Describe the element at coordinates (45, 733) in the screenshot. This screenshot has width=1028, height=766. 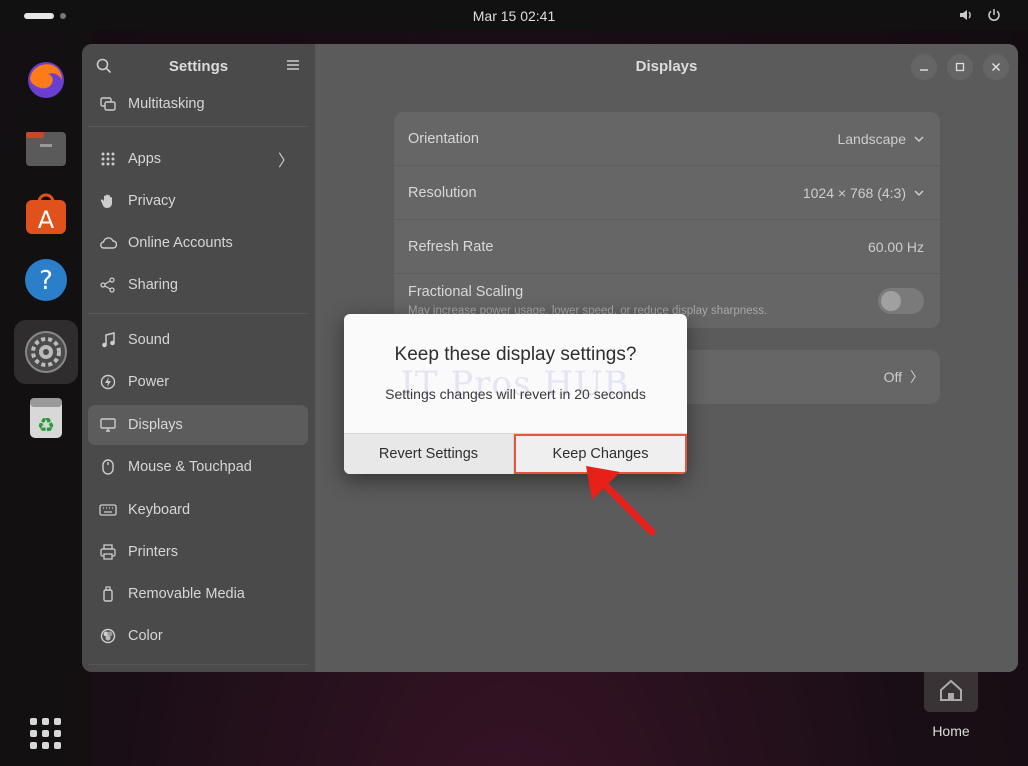
I see `show-apps-button` at that location.